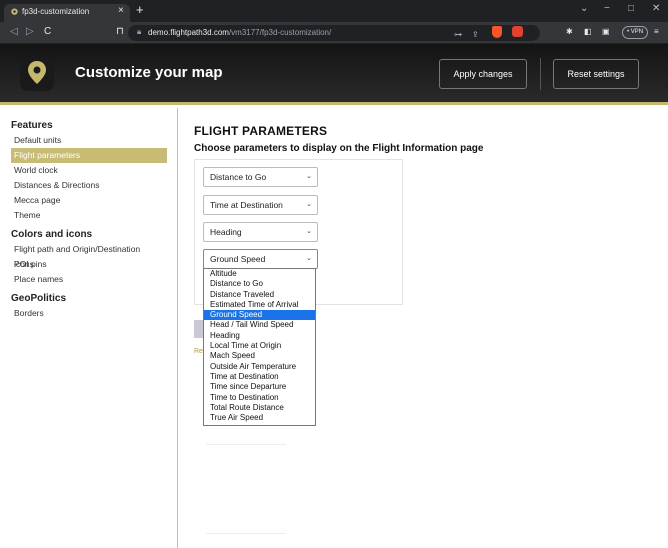 This screenshot has width=668, height=548. Describe the element at coordinates (32, 125) in the screenshot. I see `sidebar-section-features: Features` at that location.